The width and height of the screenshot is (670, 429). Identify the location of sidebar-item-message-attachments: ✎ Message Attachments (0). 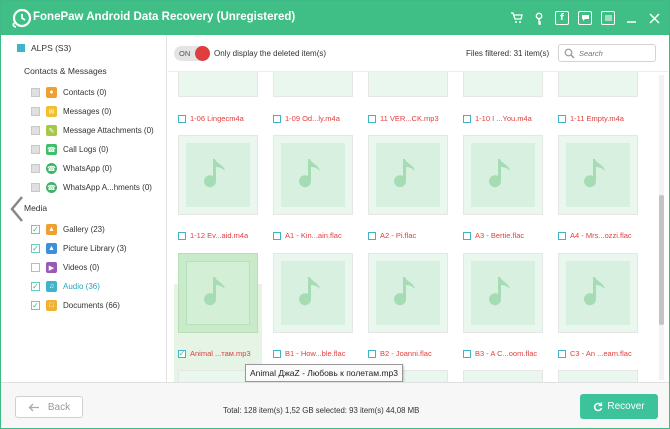
(92, 130).